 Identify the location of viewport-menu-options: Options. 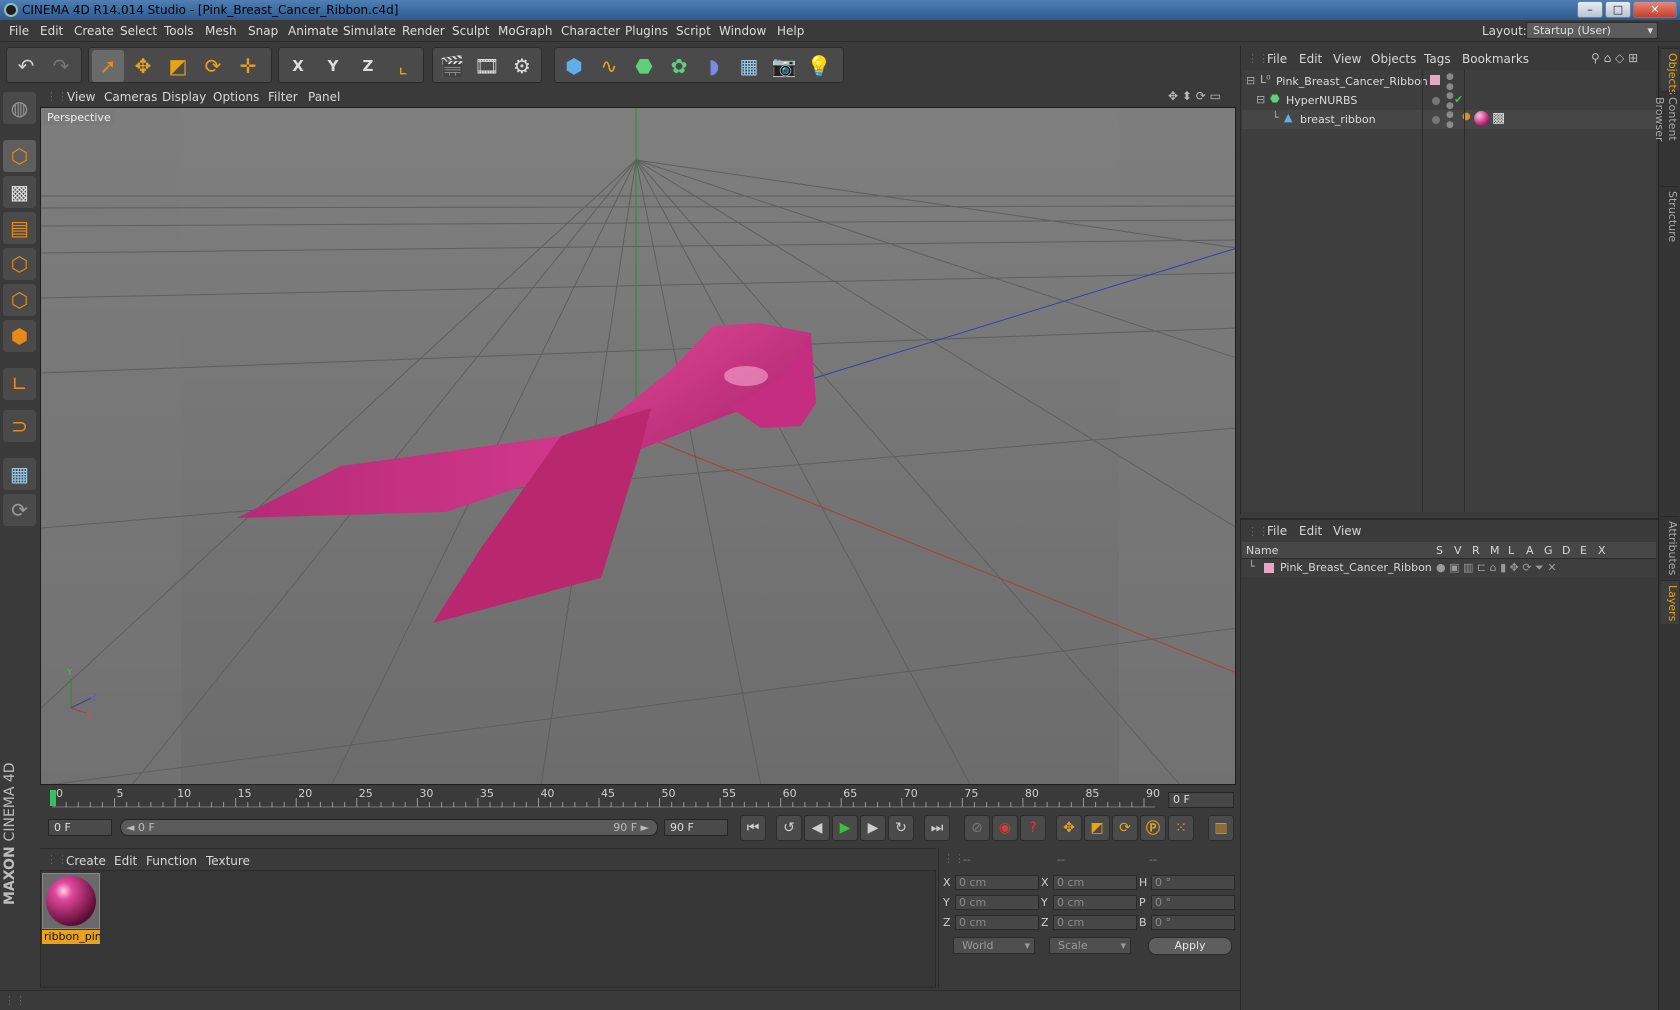
(236, 97).